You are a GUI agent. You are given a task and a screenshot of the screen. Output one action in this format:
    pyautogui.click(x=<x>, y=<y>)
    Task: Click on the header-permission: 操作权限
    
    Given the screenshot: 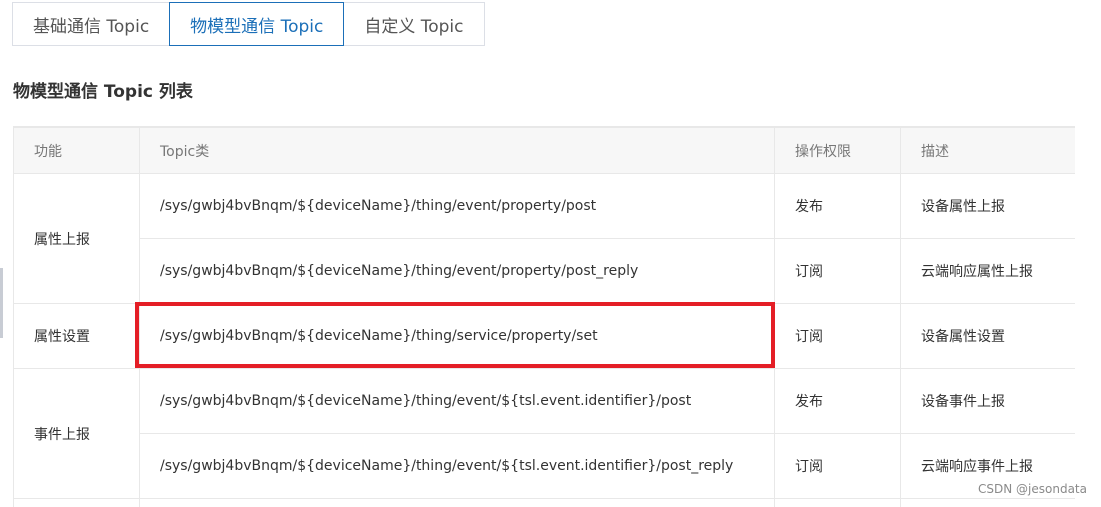 What is the action you would take?
    pyautogui.click(x=837, y=150)
    